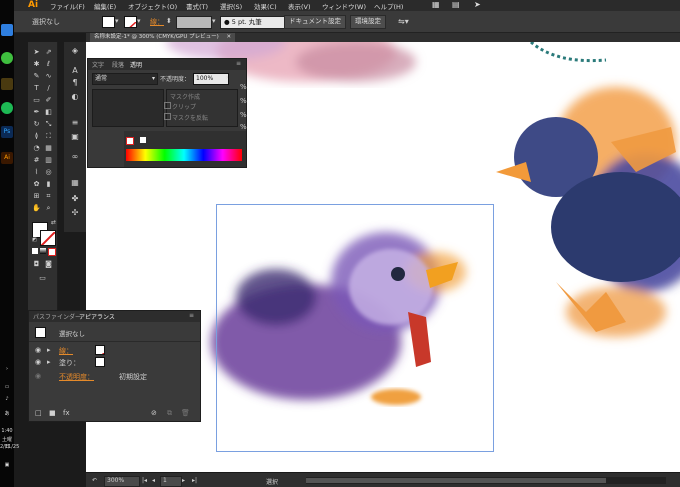 The image size is (680, 487). Describe the element at coordinates (75, 199) in the screenshot. I see `brushes-icon: ✤` at that location.